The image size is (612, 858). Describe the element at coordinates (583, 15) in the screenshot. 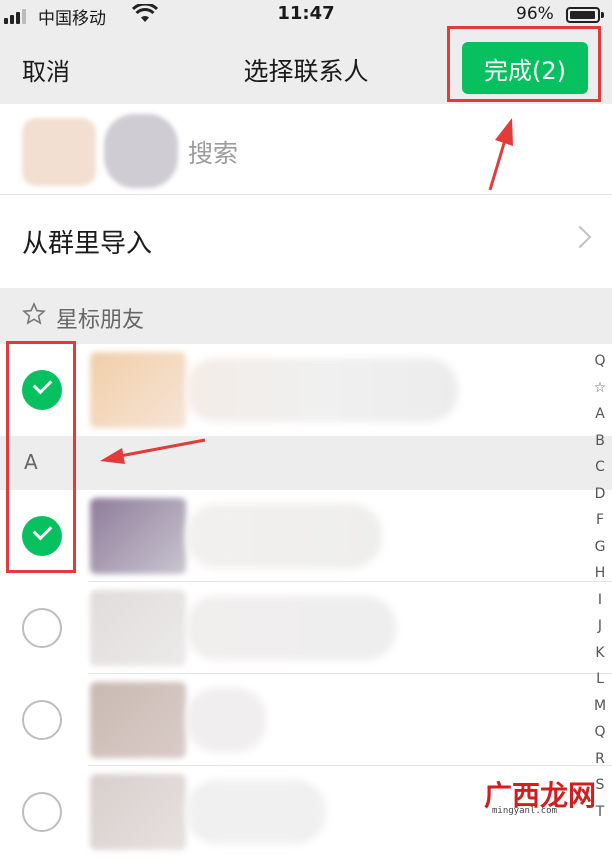

I see `battery-icon` at that location.